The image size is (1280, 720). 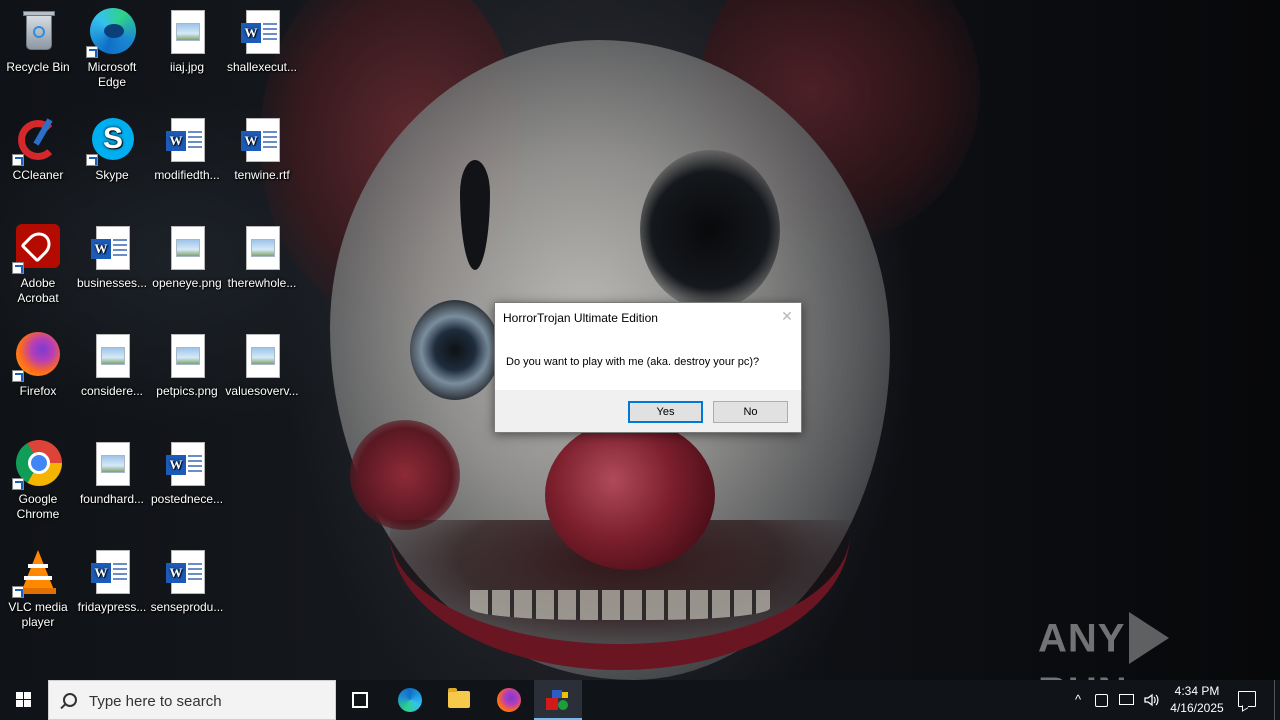 I want to click on wallpaper-eye-right, so click(x=710, y=230).